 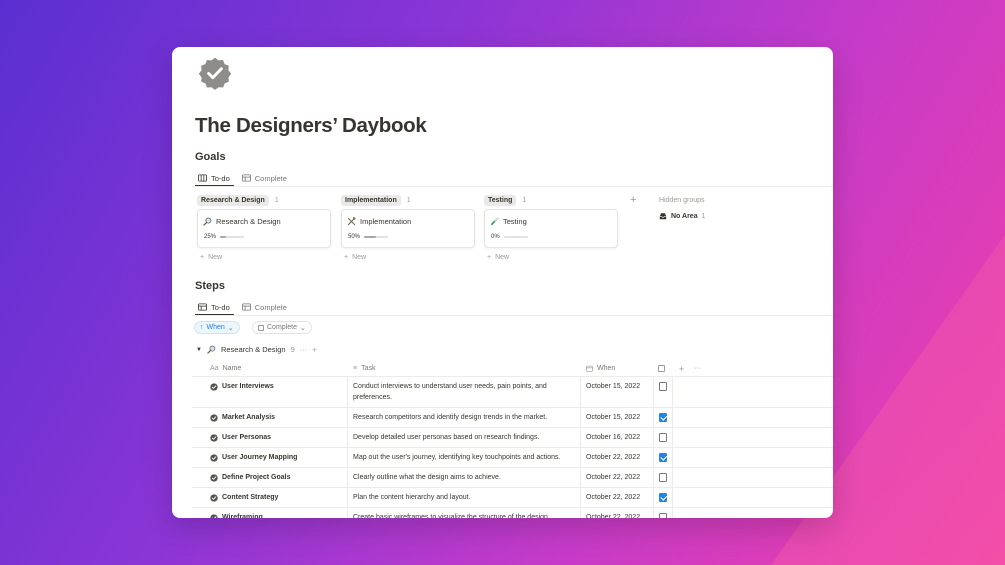 I want to click on card-progress: 25%, so click(x=224, y=237).